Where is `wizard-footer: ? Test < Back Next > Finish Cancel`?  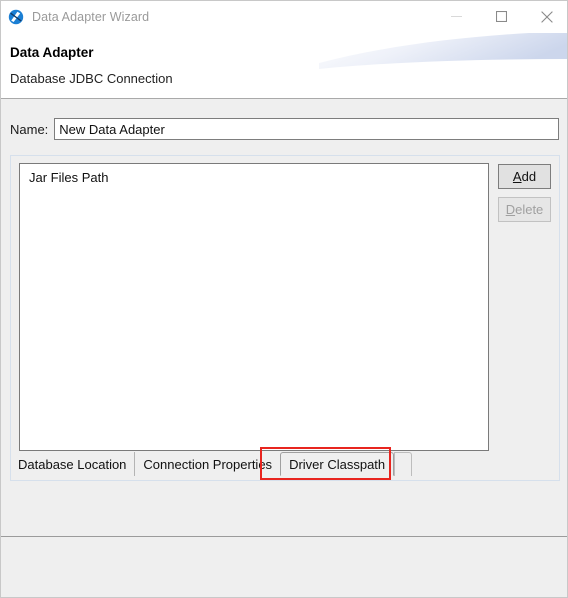 wizard-footer: ? Test < Back Next > Finish Cancel is located at coordinates (284, 567).